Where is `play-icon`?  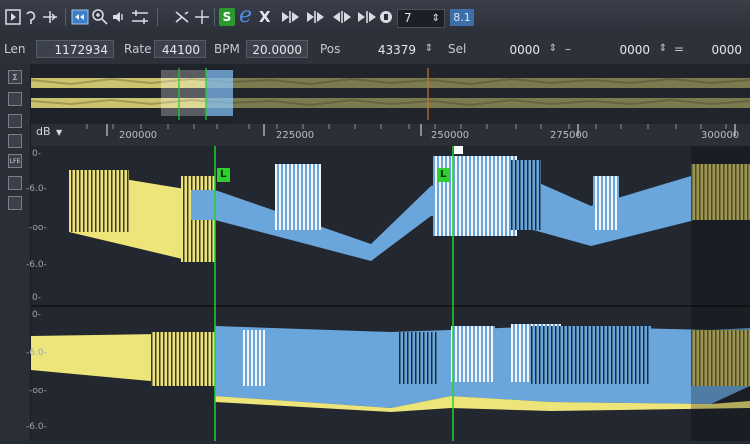
play-icon is located at coordinates (13, 17).